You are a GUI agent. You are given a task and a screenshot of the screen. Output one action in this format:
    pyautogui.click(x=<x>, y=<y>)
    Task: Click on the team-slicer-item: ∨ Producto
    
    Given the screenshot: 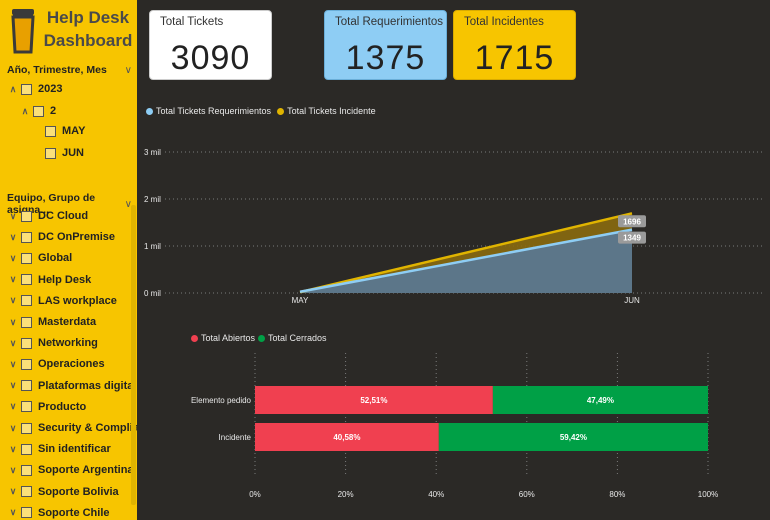 What is the action you would take?
    pyautogui.click(x=47, y=407)
    